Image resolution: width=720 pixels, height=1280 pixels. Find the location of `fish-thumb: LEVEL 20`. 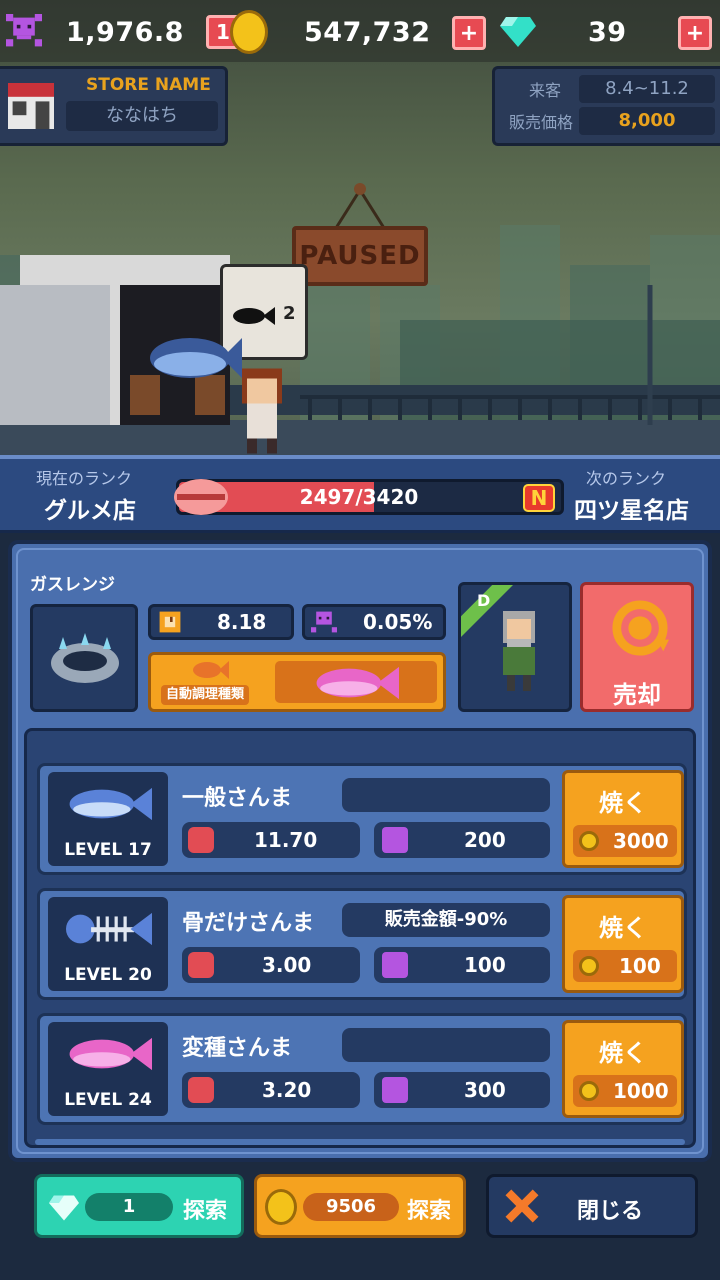

fish-thumb: LEVEL 20 is located at coordinates (108, 944).